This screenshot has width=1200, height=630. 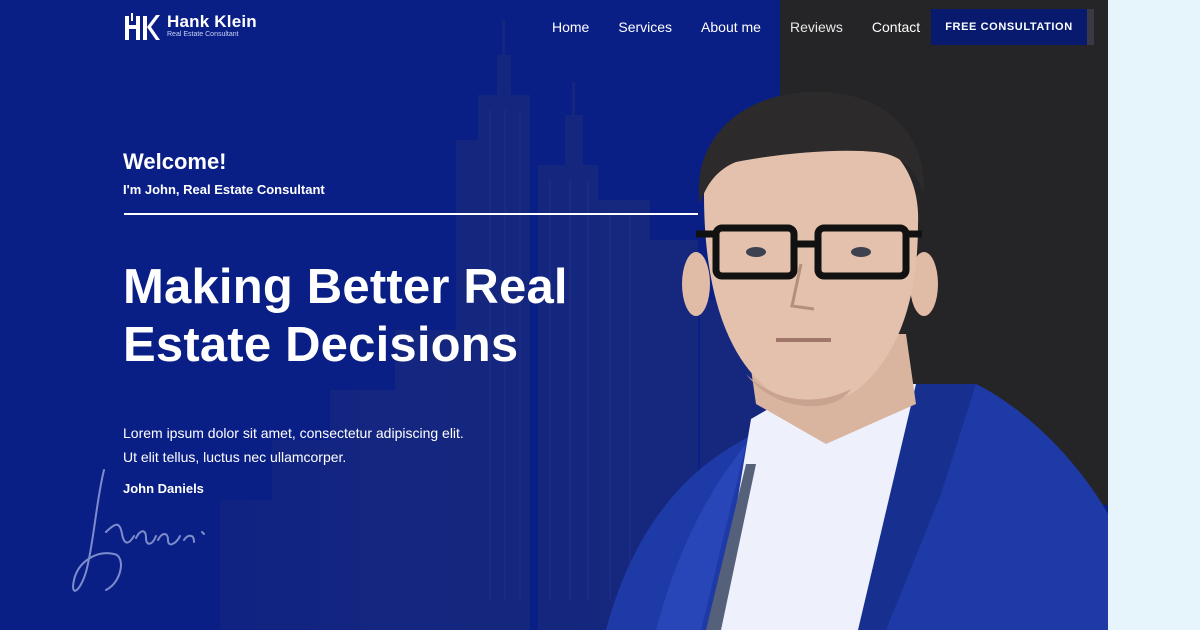 I want to click on brand-logo: Hank Klein Real Estate Consultant, so click(x=190, y=27).